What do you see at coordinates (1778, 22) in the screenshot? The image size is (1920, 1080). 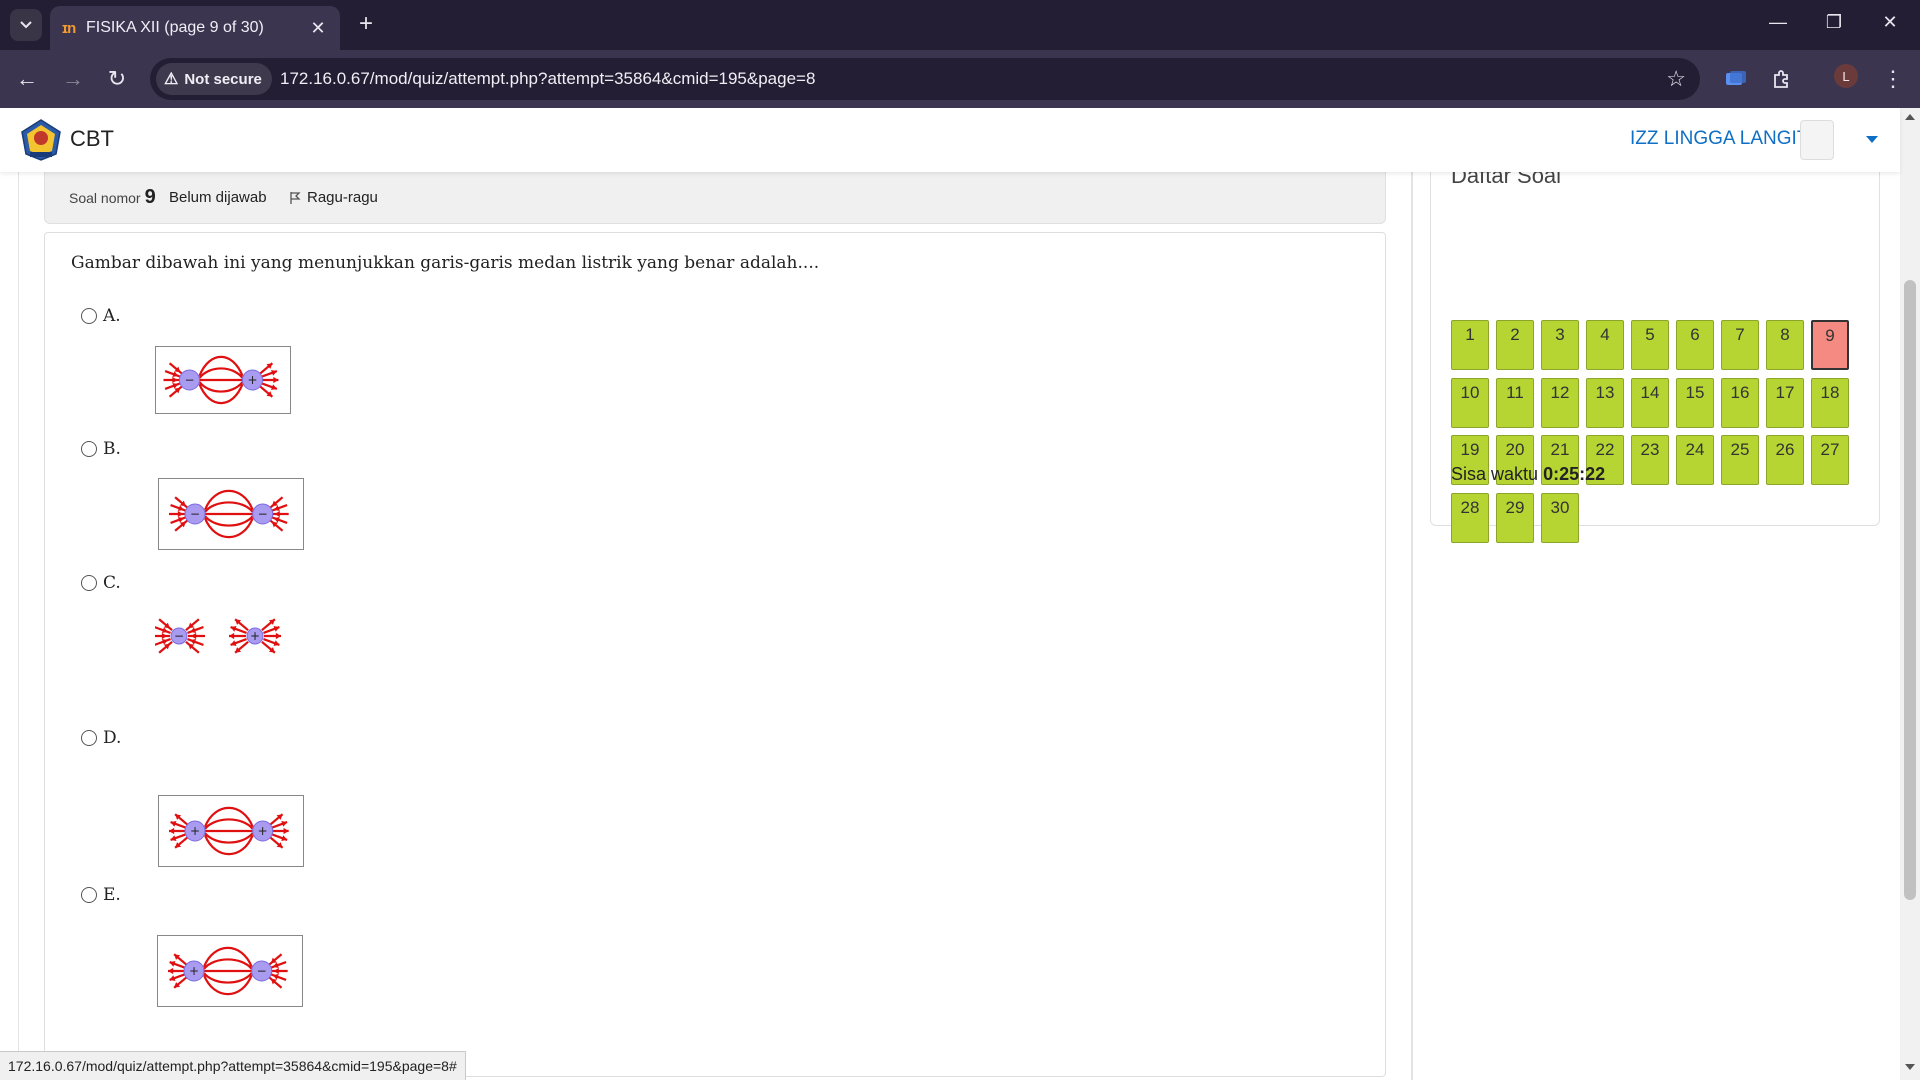 I see `minimize-button: —` at bounding box center [1778, 22].